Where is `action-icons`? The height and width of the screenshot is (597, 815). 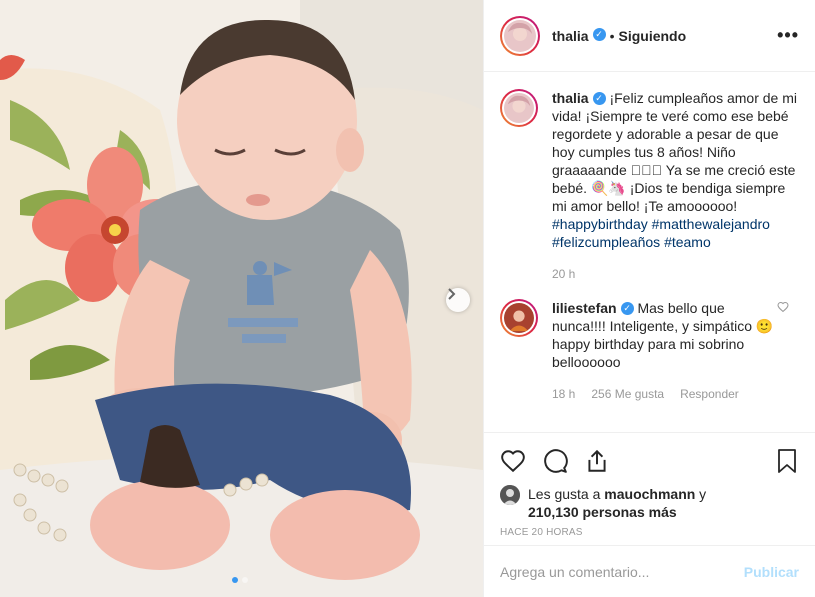
action-icons is located at coordinates (649, 461).